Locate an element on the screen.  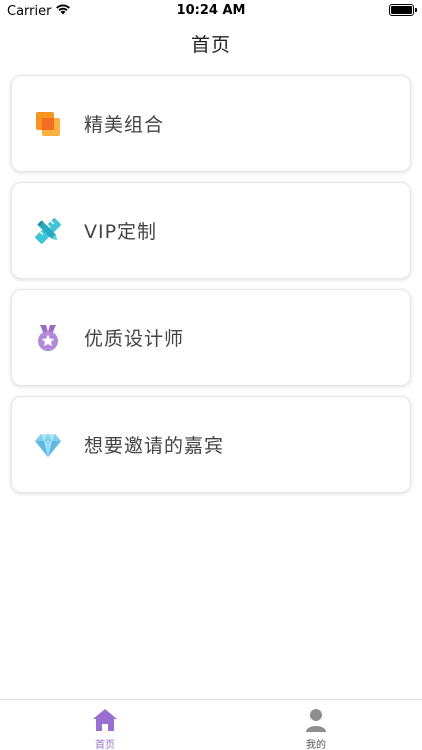
tab-home: 首页 is located at coordinates (105, 728).